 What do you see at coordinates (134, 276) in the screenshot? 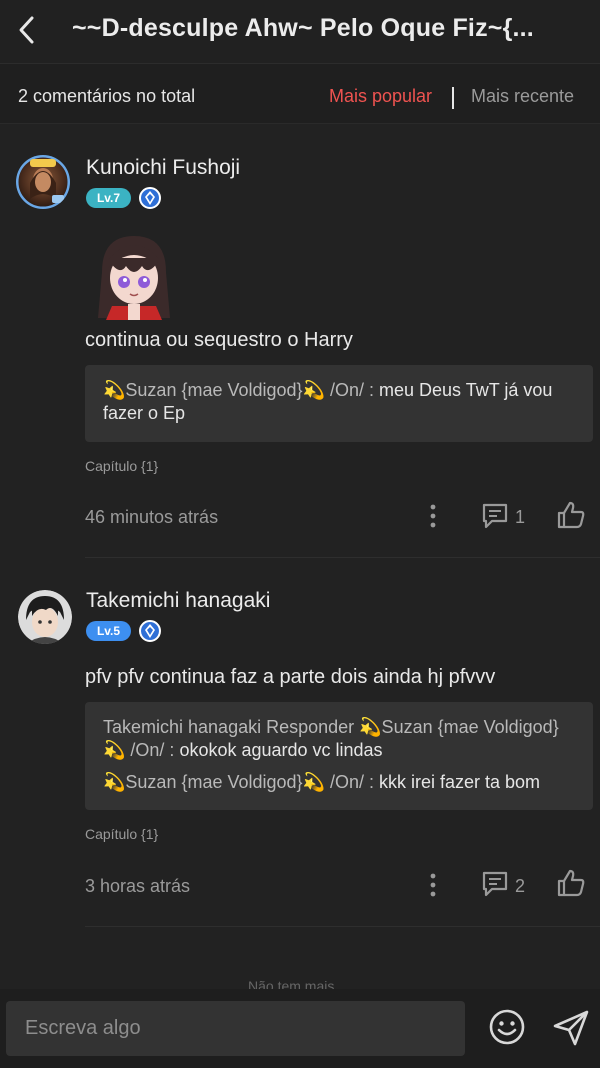
I see `sticker-image` at bounding box center [134, 276].